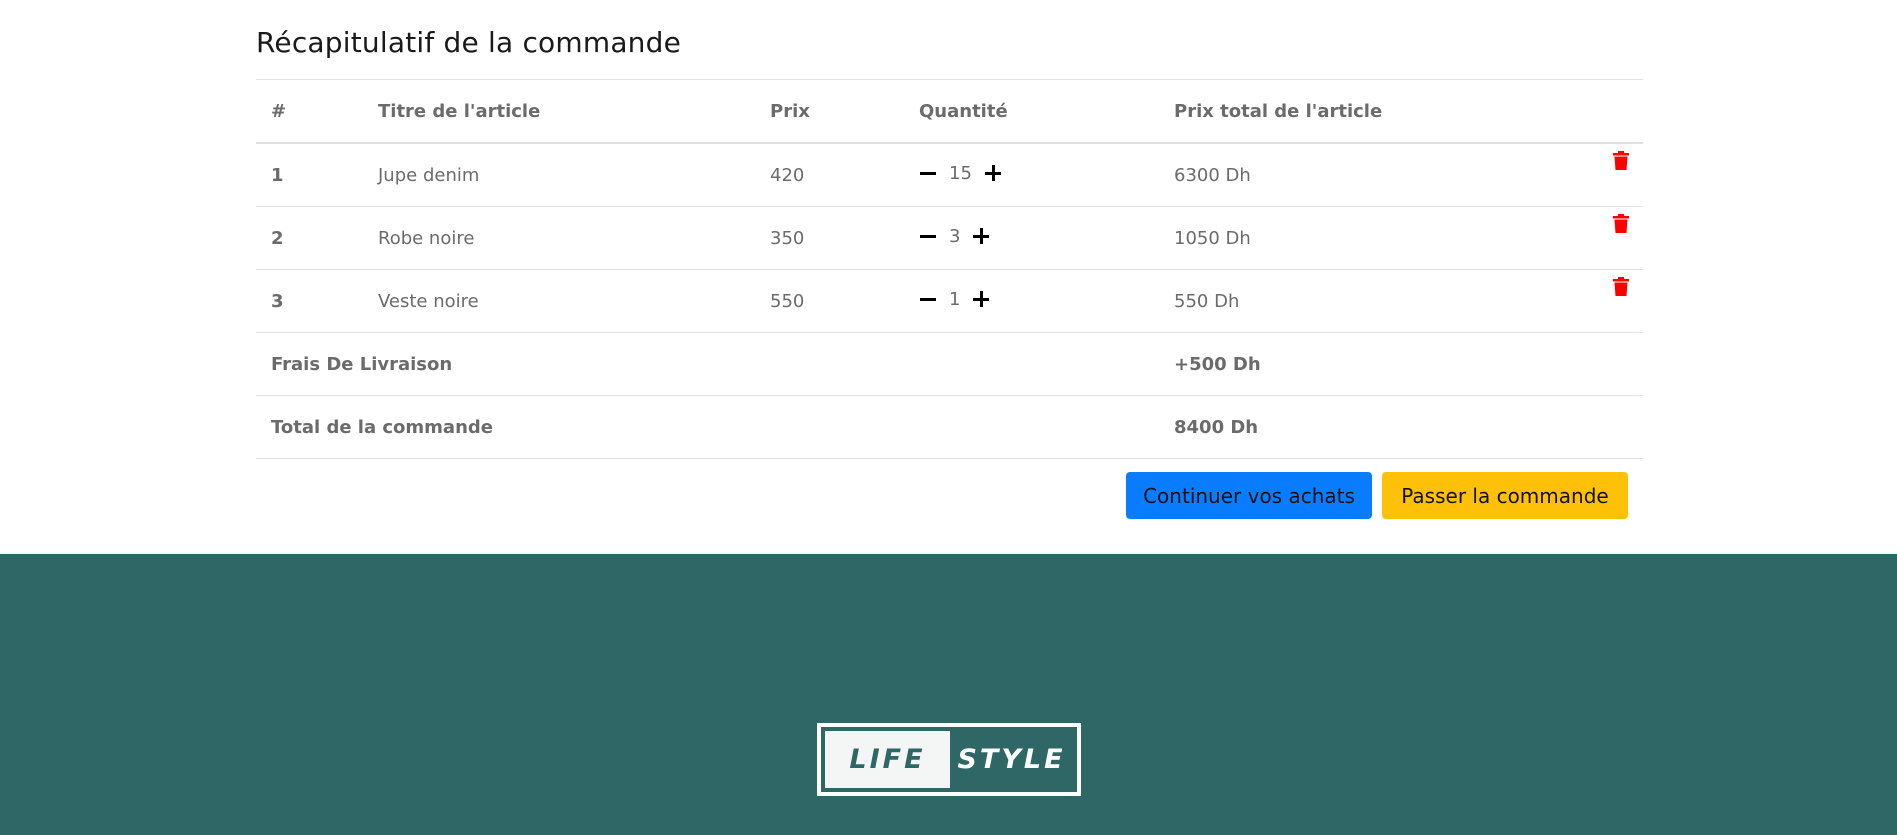 Image resolution: width=1897 pixels, height=835 pixels. Describe the element at coordinates (1377, 495) in the screenshot. I see `actions-bar: Continuer vos achats Passer la commande` at that location.